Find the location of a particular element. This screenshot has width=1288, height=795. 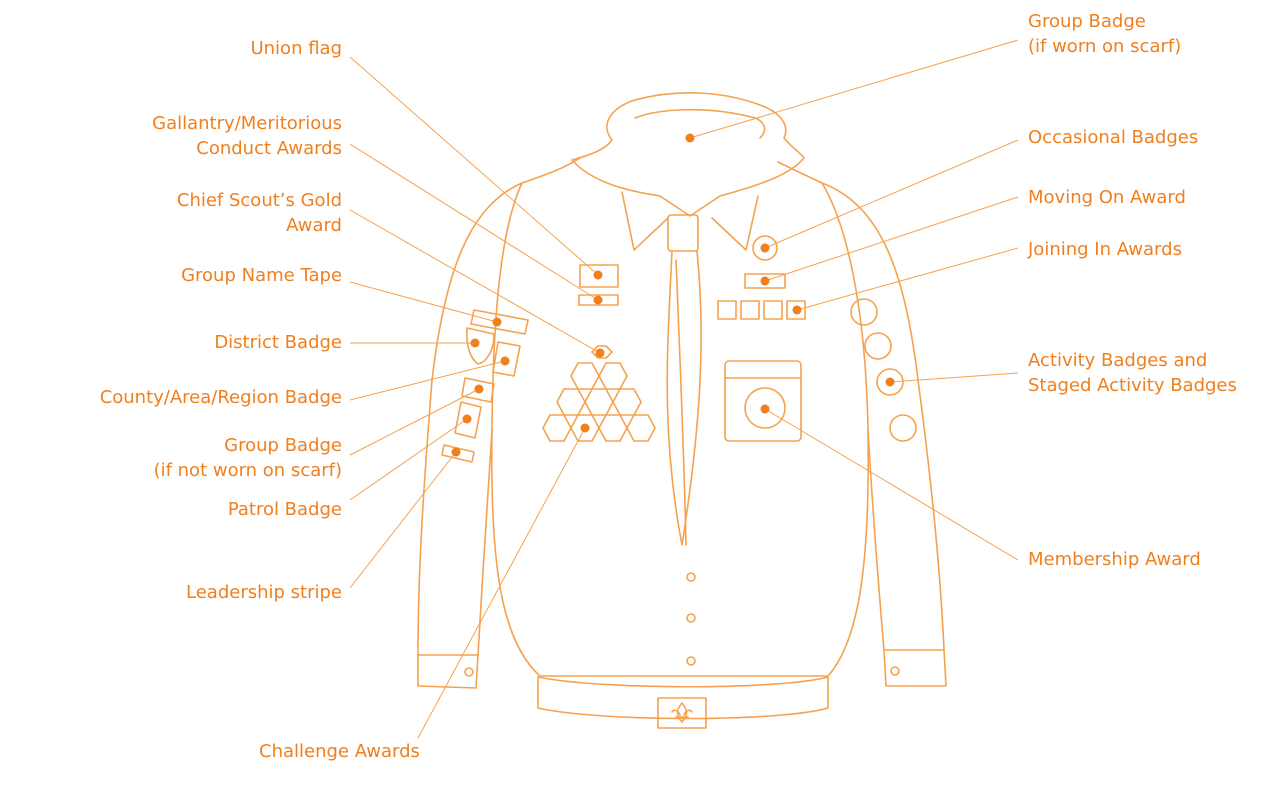

label-leadership-stripe: Leadership stripe is located at coordinates (264, 592).